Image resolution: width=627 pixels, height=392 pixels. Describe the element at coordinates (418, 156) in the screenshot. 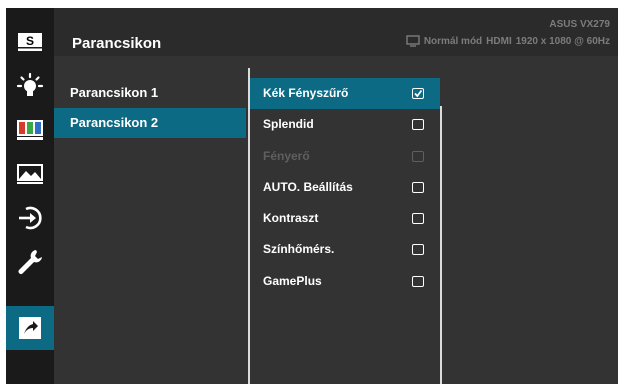

I see `checkbox-disabled` at that location.